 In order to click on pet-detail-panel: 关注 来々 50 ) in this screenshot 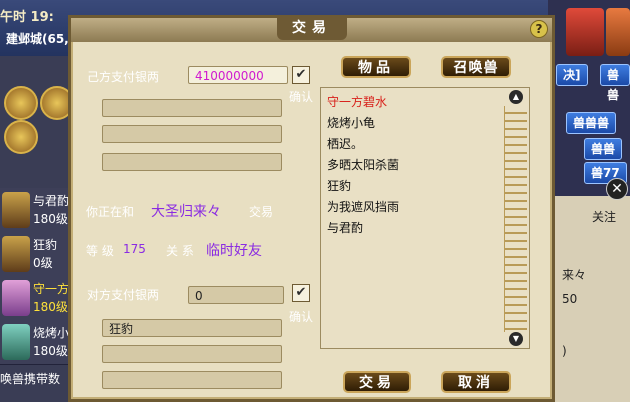, I will do `click(589, 299)`.